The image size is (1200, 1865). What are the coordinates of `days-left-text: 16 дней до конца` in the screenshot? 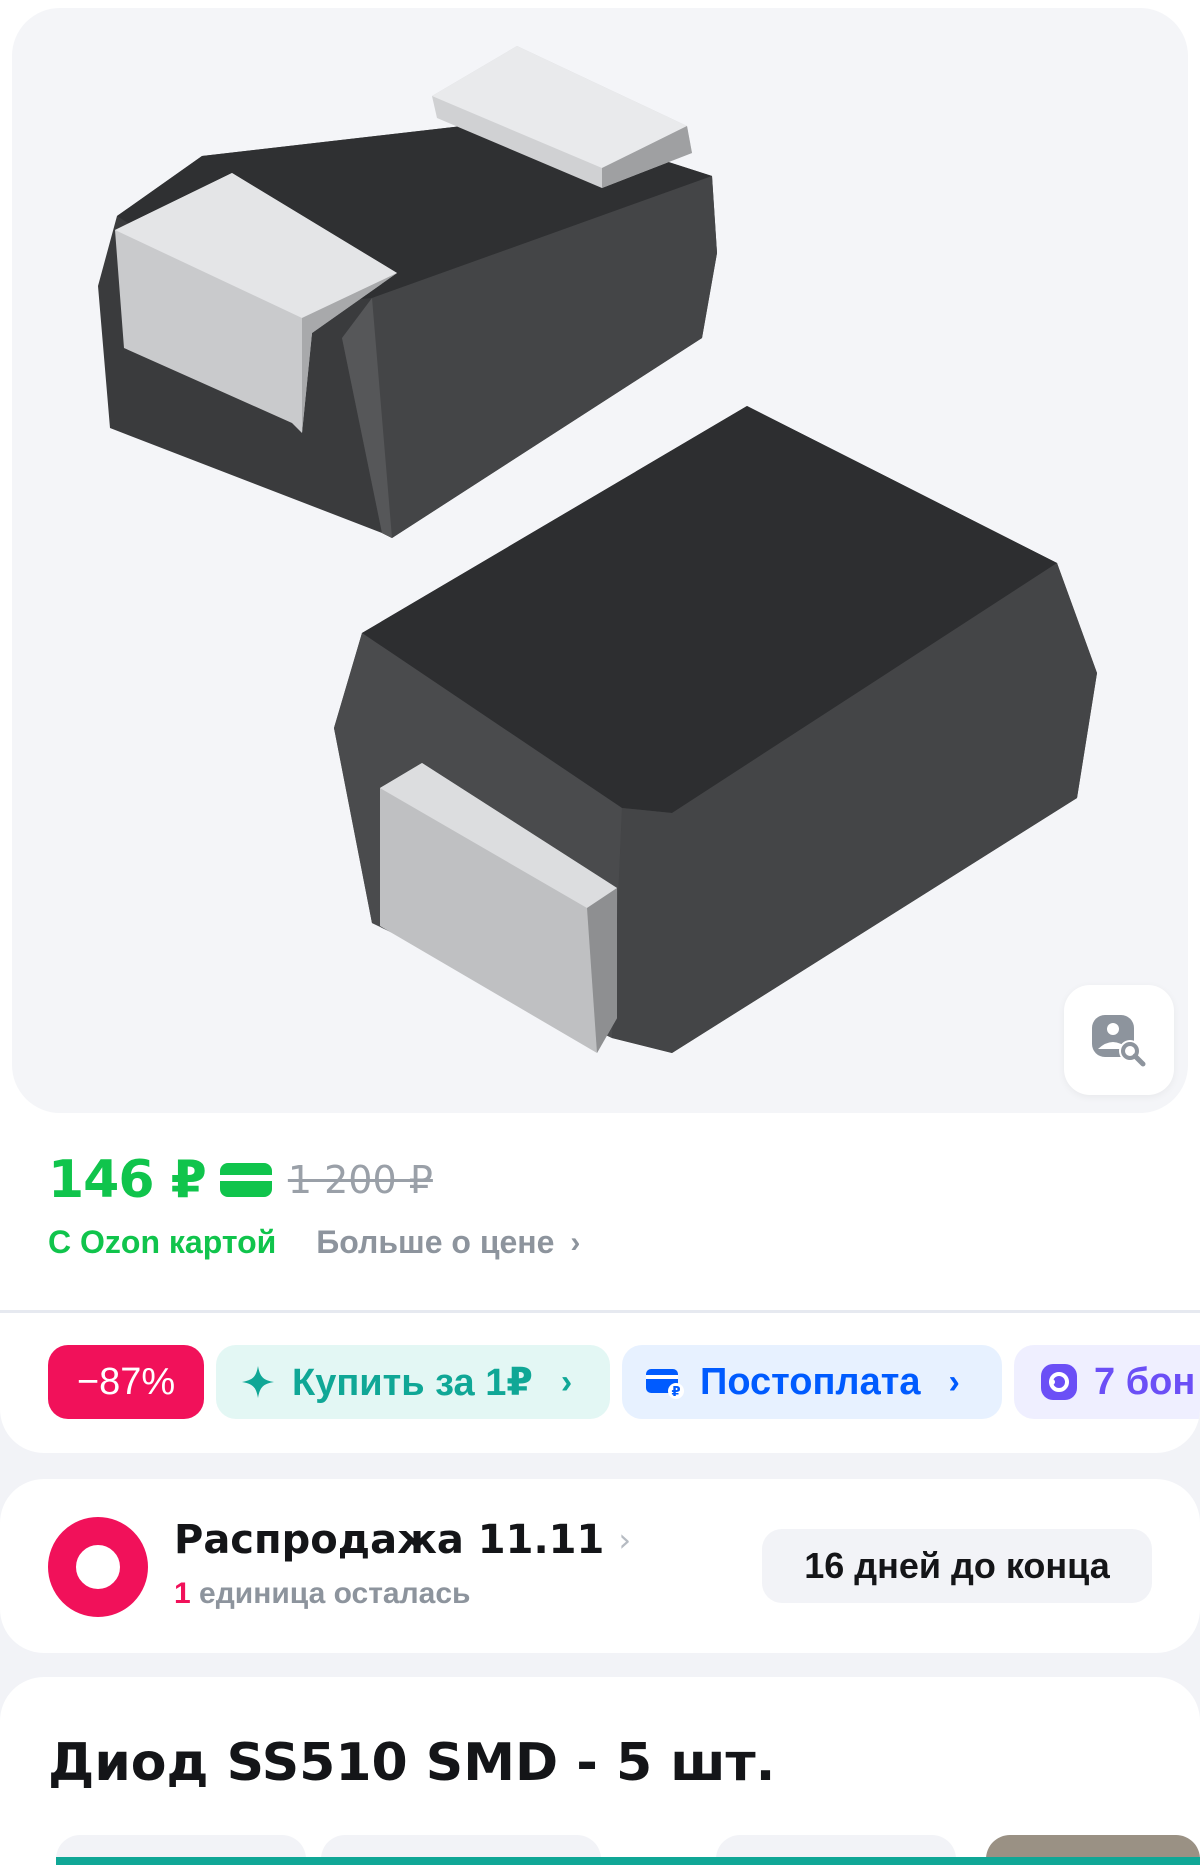 It's located at (957, 1565).